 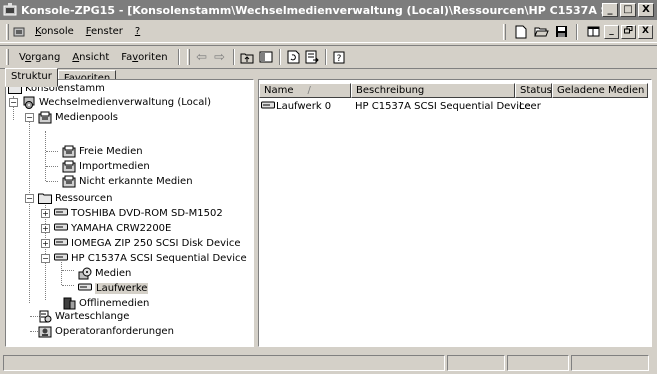 I want to click on column-header-geladene-medien: Geladene Medien, so click(x=600, y=90).